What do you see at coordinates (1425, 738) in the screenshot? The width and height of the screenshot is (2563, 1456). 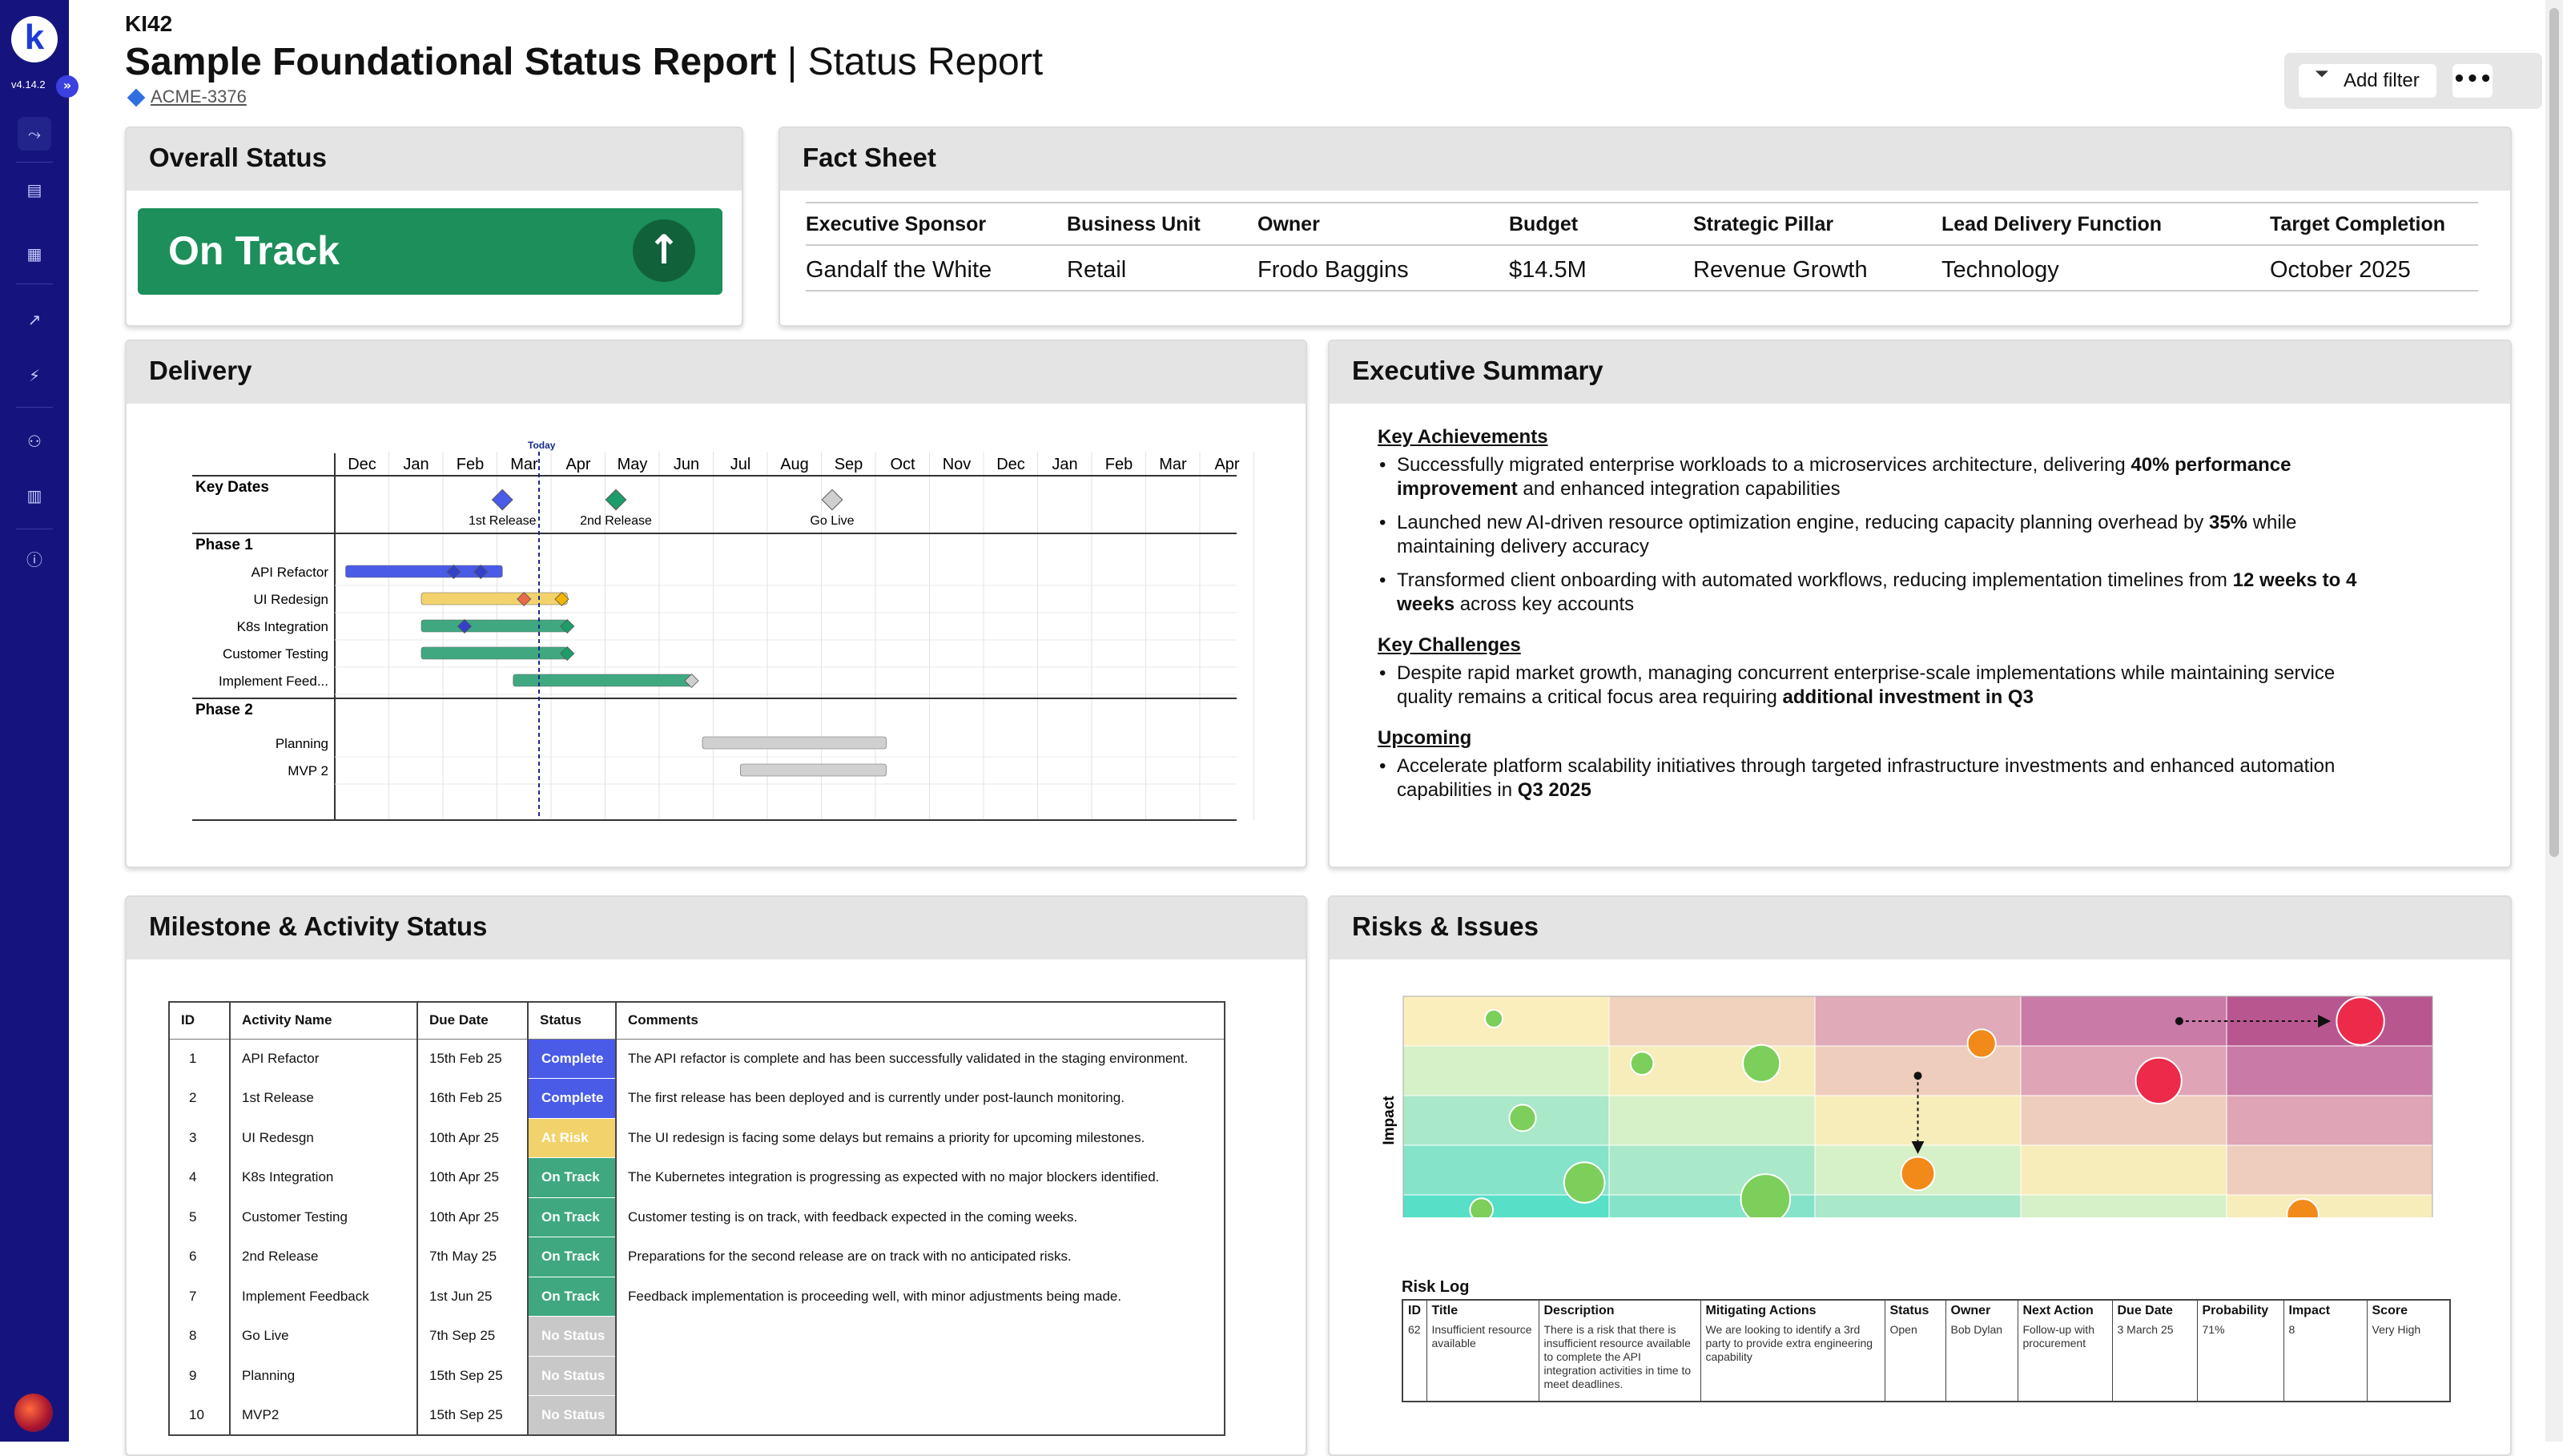 I see `summary-heading: Upcoming` at bounding box center [1425, 738].